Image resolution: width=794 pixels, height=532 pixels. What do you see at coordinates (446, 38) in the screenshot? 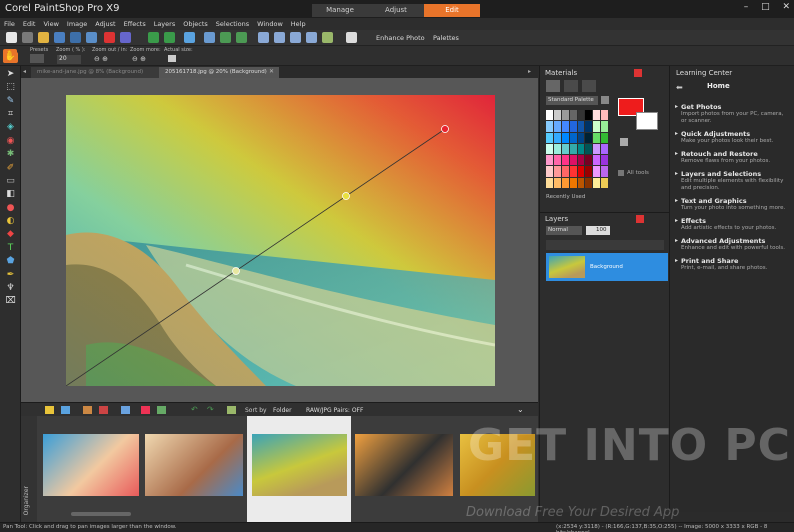
I see `palettes-menu: Palettes` at bounding box center [446, 38].